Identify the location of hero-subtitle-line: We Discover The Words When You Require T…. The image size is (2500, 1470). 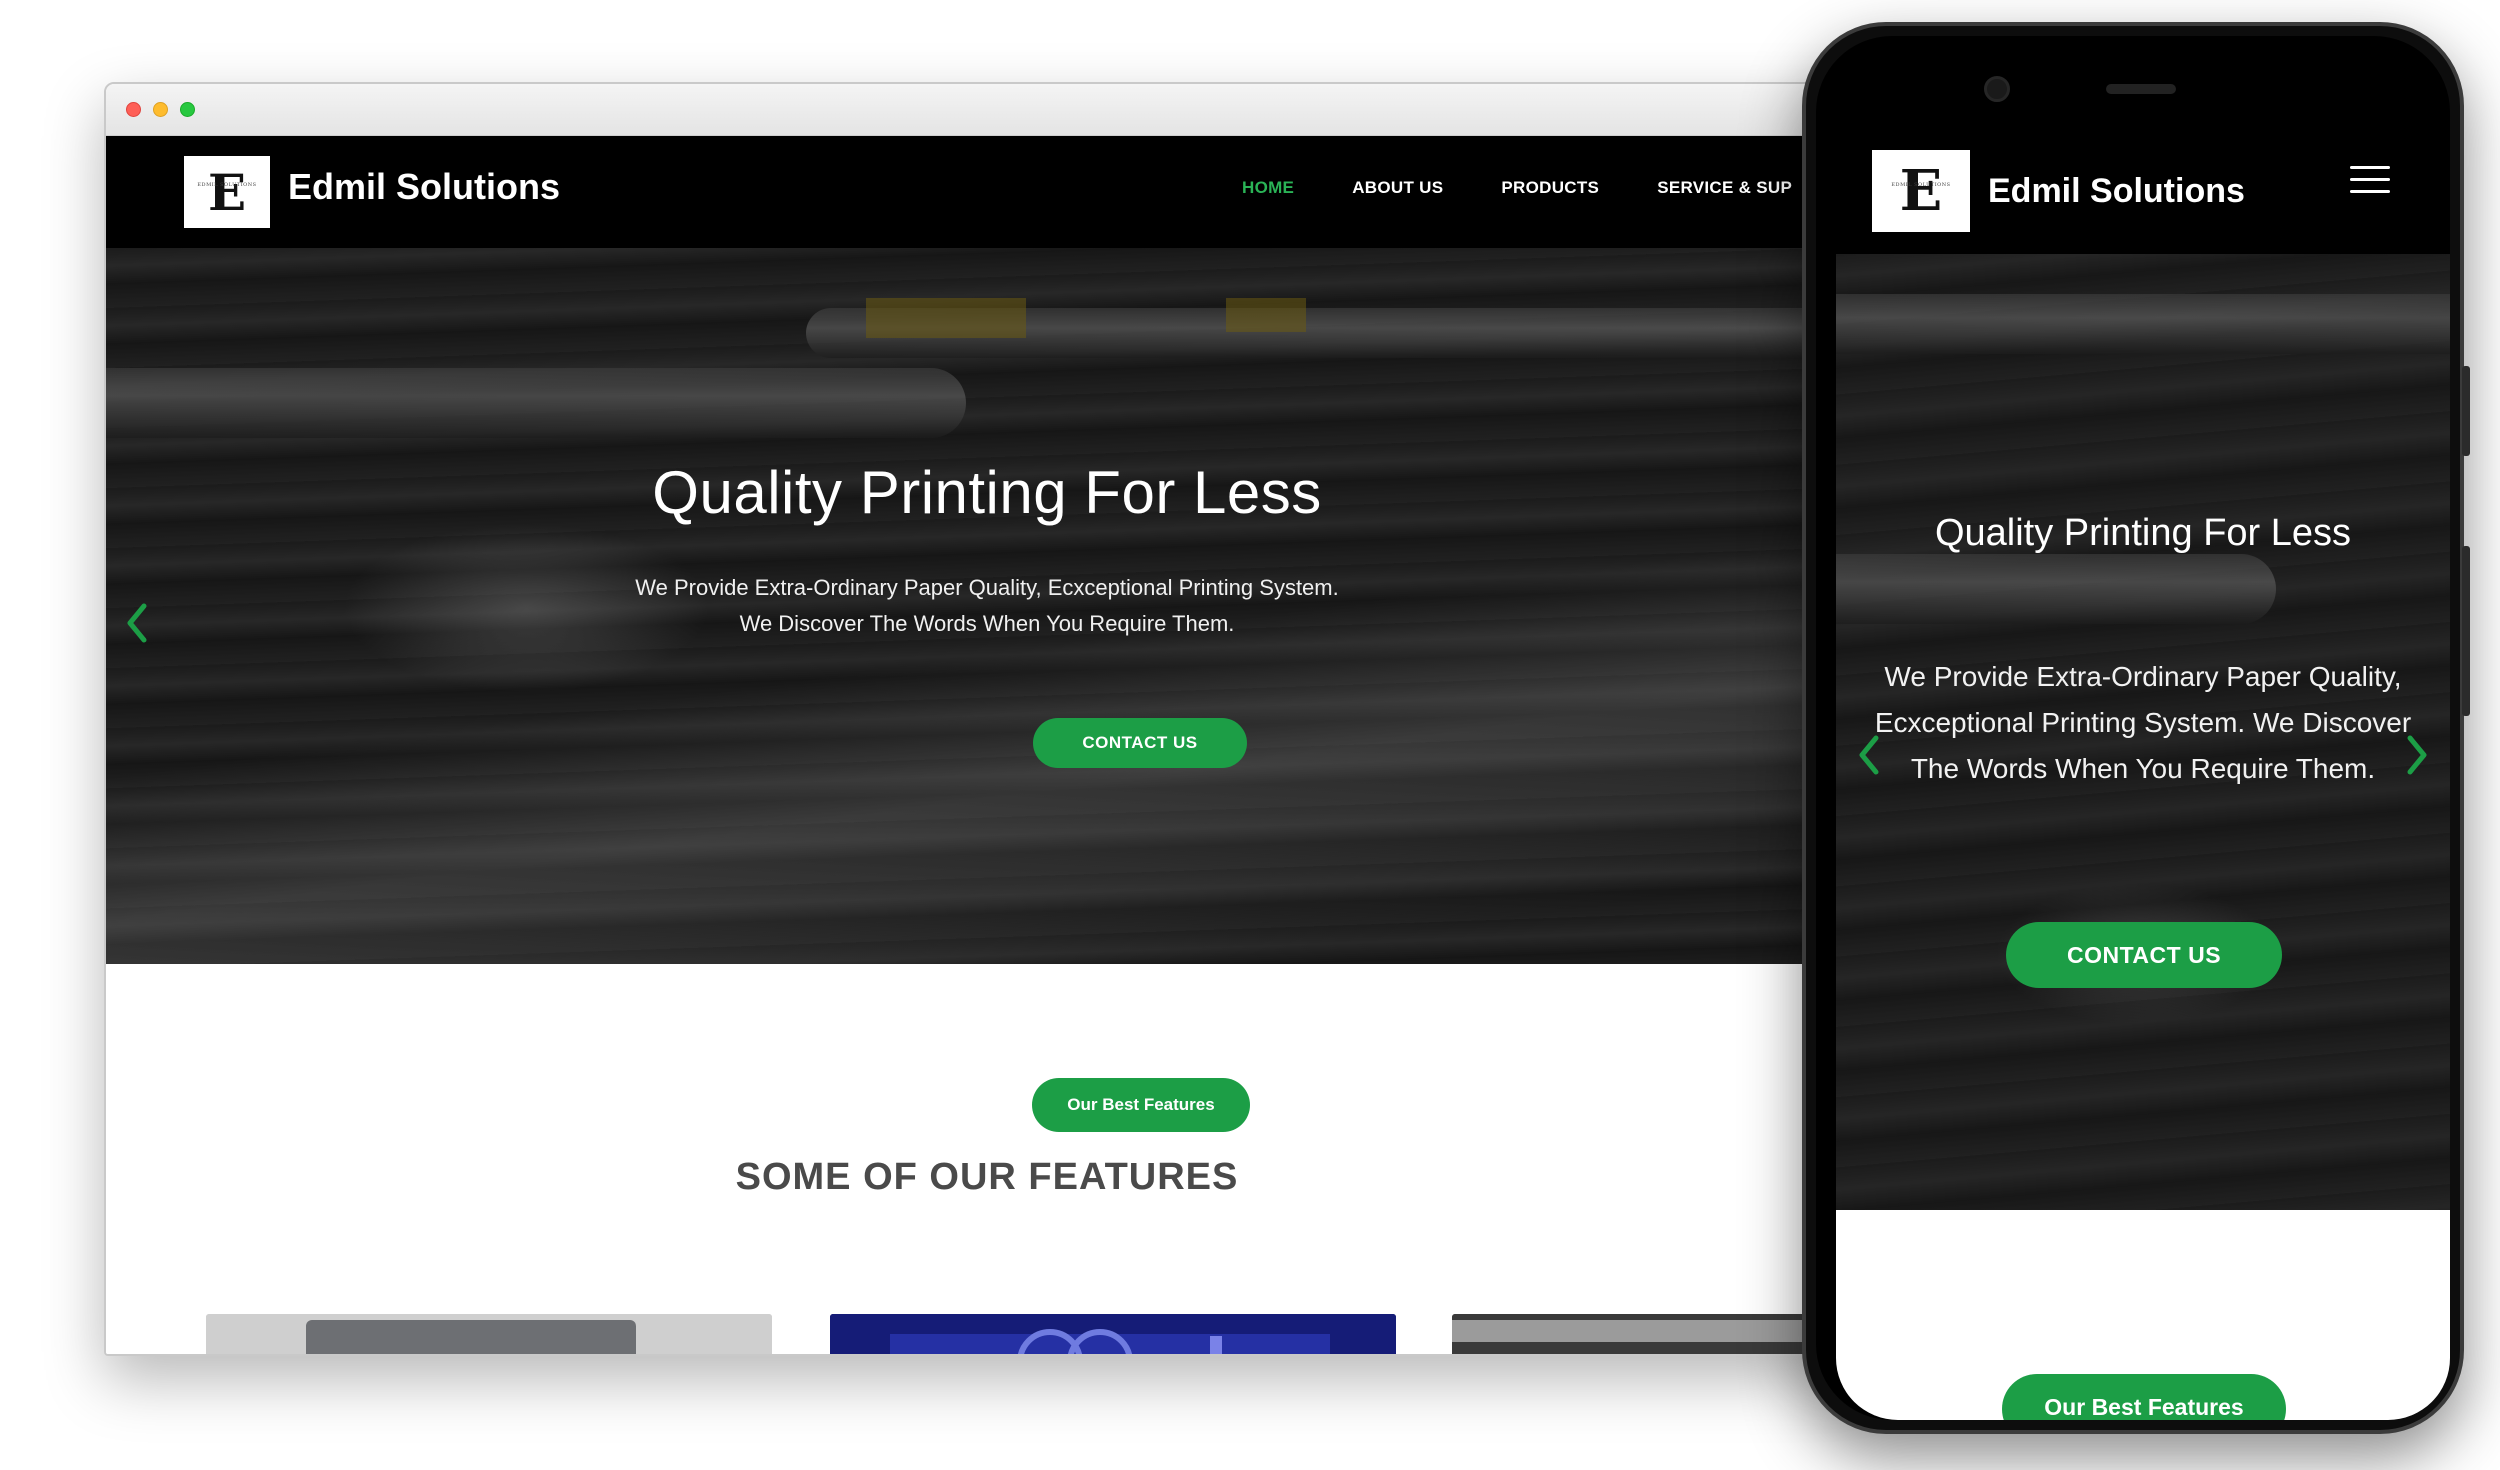
(987, 623).